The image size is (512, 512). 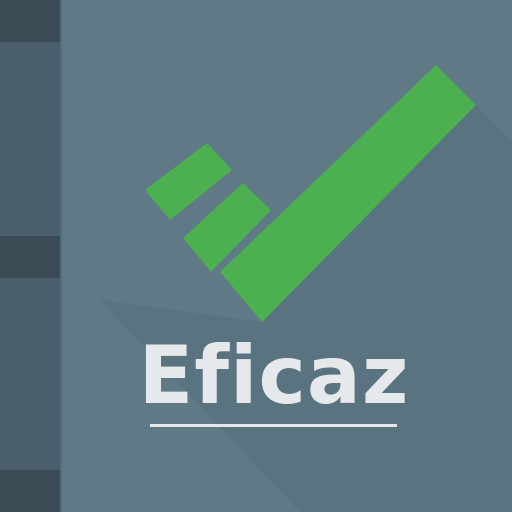 I want to click on app-name-underline, so click(x=273, y=425).